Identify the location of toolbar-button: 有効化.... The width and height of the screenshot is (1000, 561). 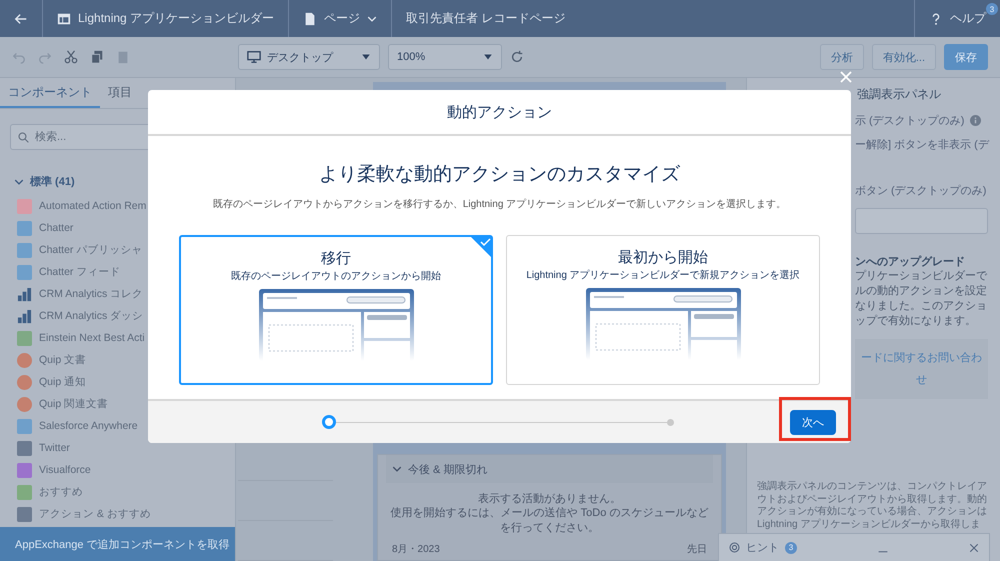
(904, 57).